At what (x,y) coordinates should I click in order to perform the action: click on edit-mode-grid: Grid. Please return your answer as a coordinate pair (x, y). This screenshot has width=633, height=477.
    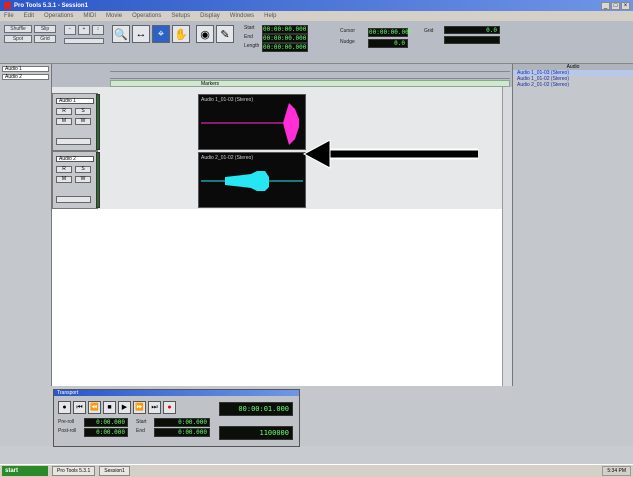
    Looking at the image, I should click on (45, 39).